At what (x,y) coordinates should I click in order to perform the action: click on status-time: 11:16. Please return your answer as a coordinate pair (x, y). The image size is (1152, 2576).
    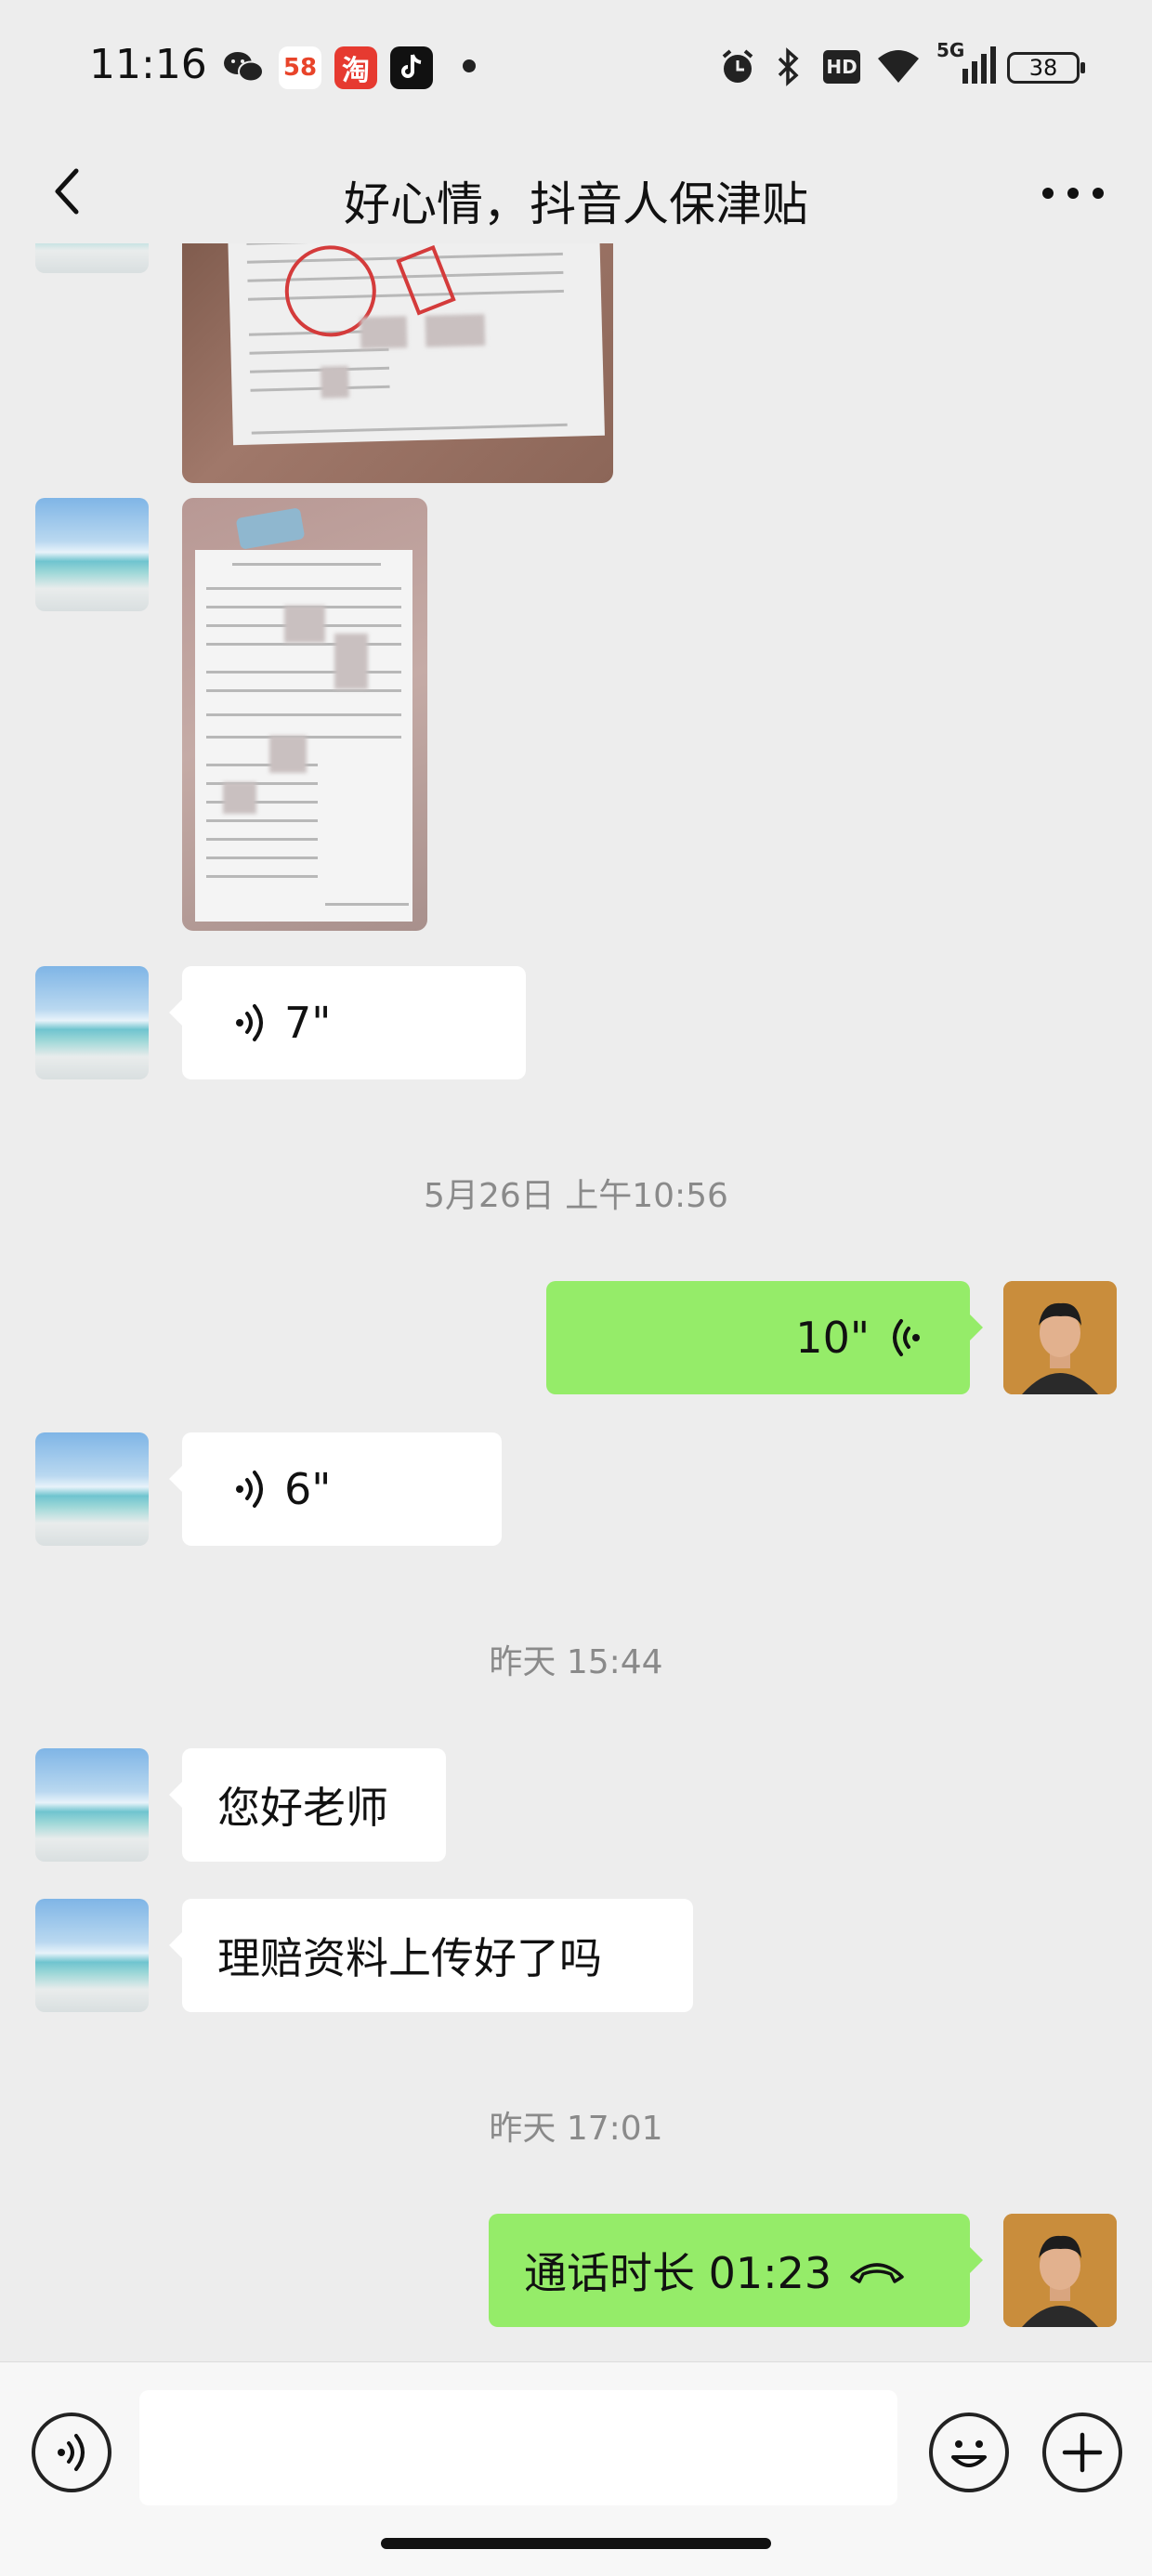
    Looking at the image, I should click on (148, 64).